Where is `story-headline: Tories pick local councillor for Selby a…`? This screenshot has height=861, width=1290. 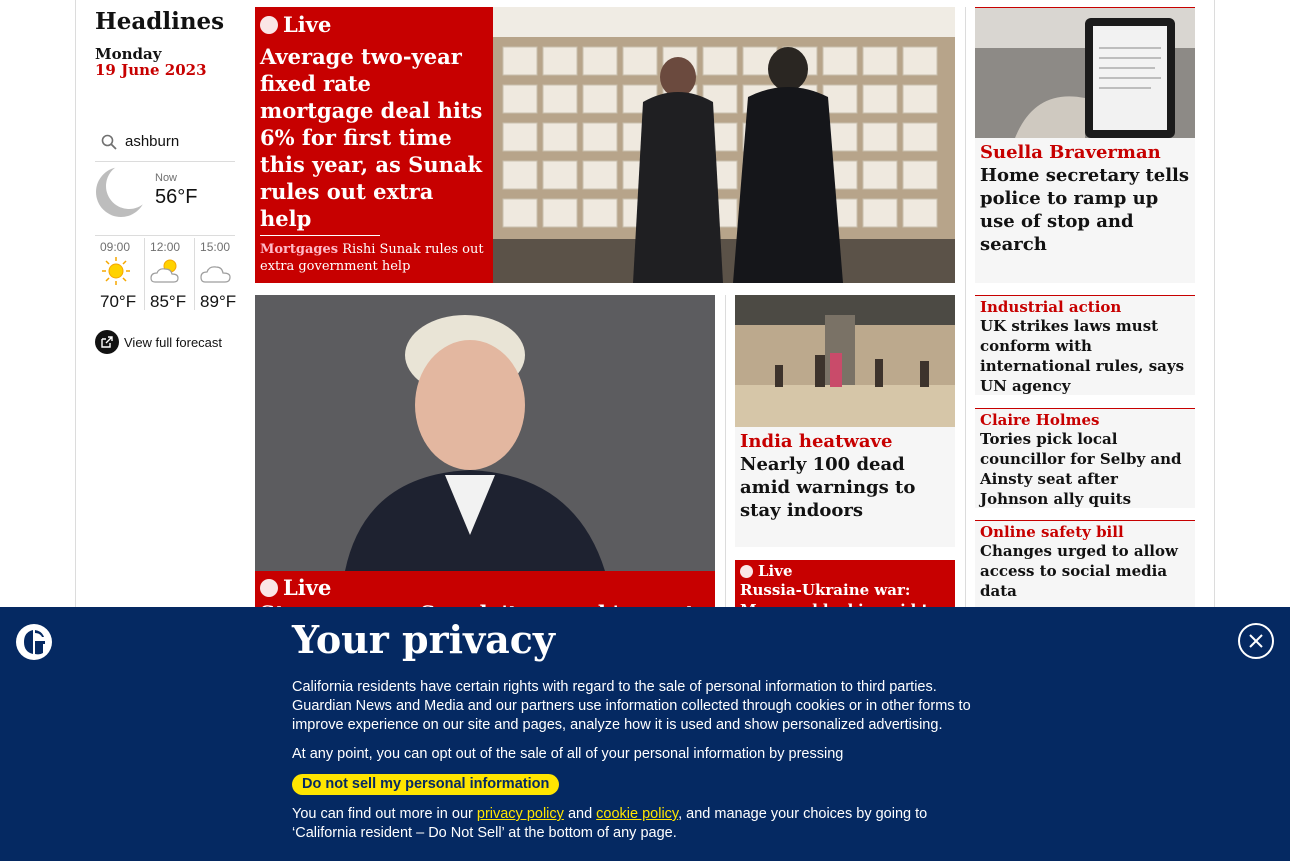 story-headline: Tories pick local councillor for Selby a… is located at coordinates (1085, 469).